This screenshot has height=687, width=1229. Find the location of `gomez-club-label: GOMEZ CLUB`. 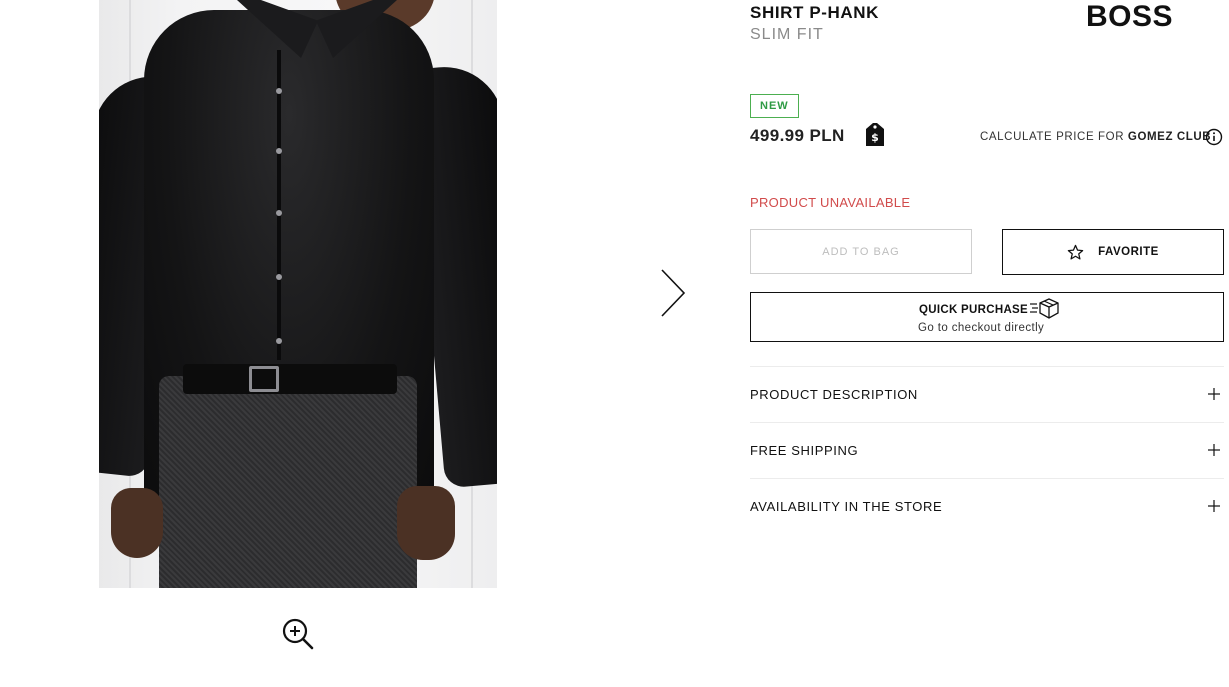

gomez-club-label: GOMEZ CLUB is located at coordinates (1169, 137).